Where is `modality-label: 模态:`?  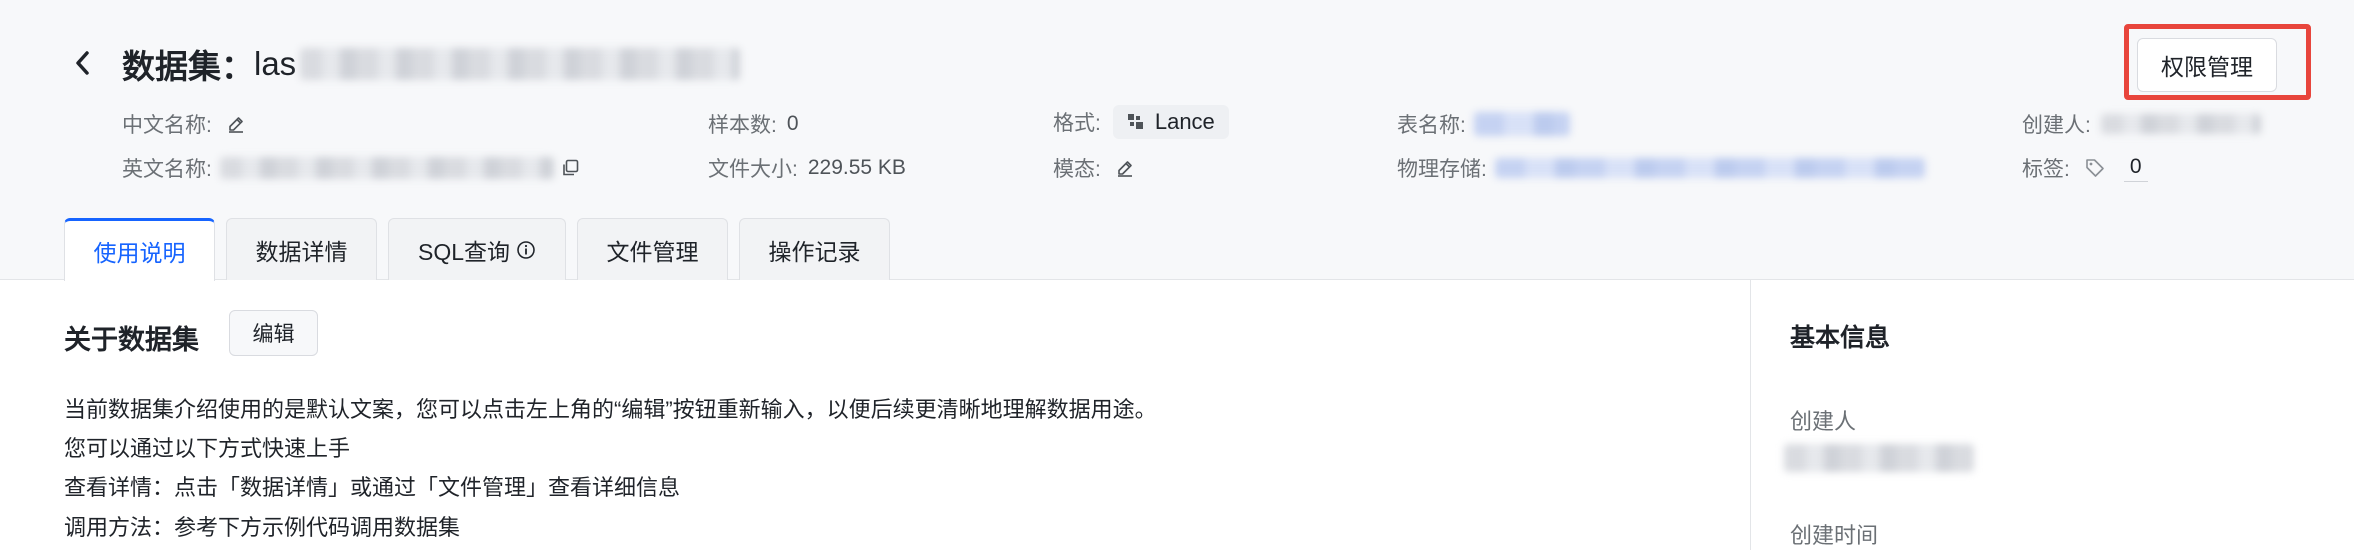 modality-label: 模态: is located at coordinates (1077, 169).